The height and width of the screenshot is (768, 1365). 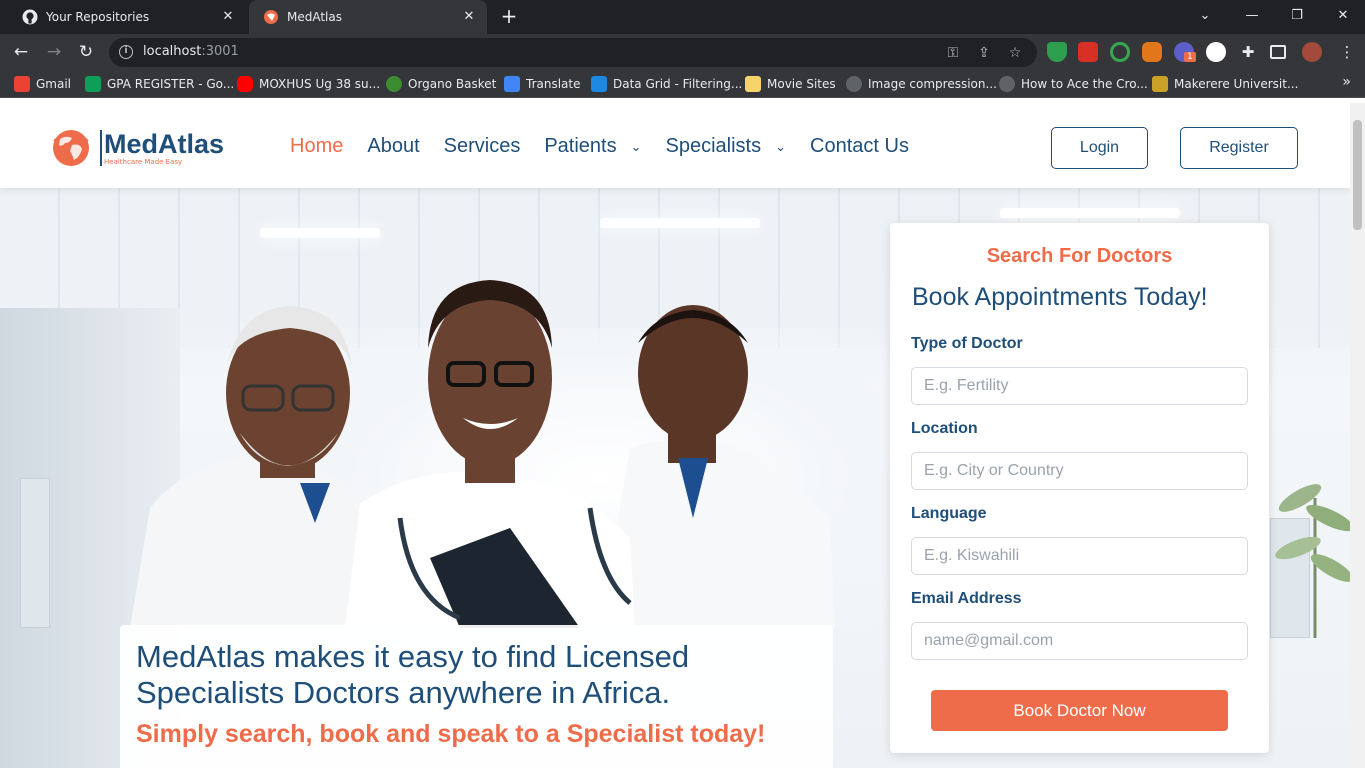 I want to click on share-icon: ⇪, so click(x=984, y=53).